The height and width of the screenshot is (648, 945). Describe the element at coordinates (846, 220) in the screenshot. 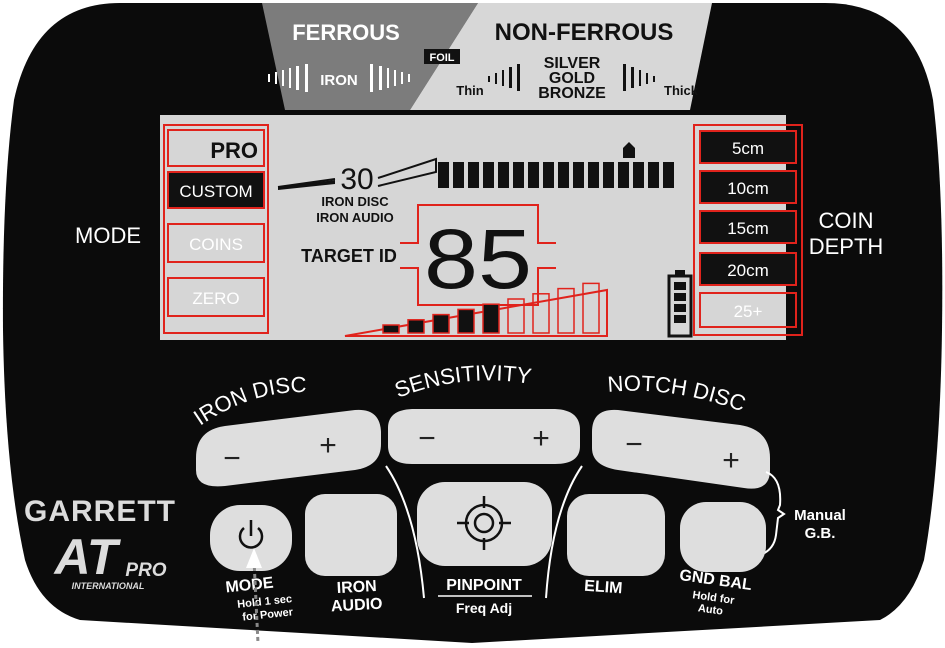

I see `coin-depth-label-1: COIN` at that location.